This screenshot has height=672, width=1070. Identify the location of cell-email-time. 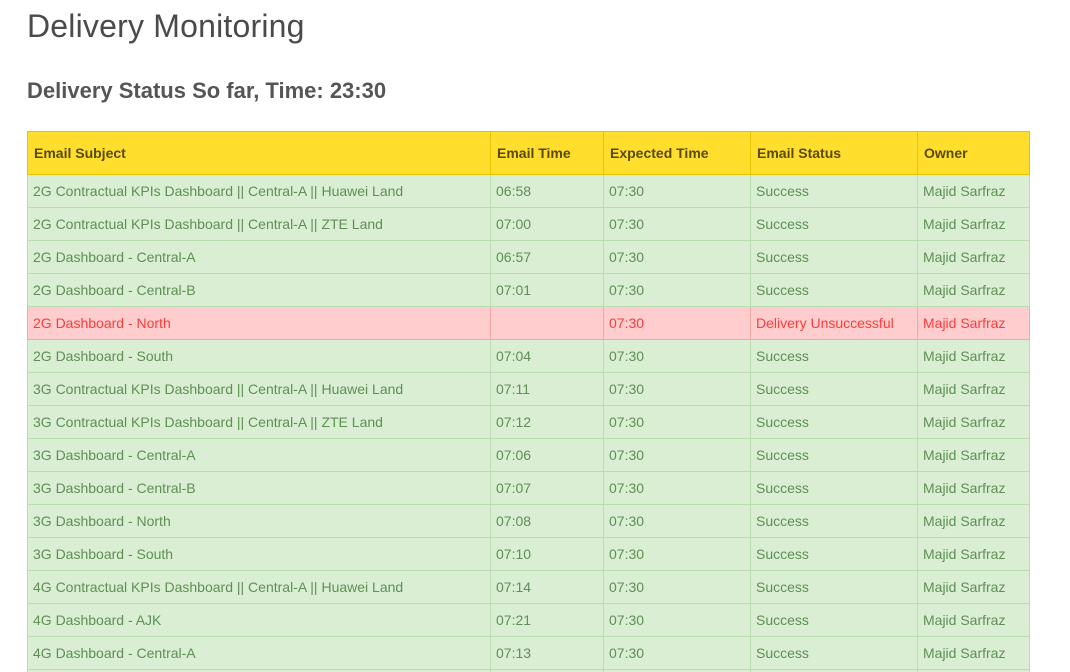
(547, 323).